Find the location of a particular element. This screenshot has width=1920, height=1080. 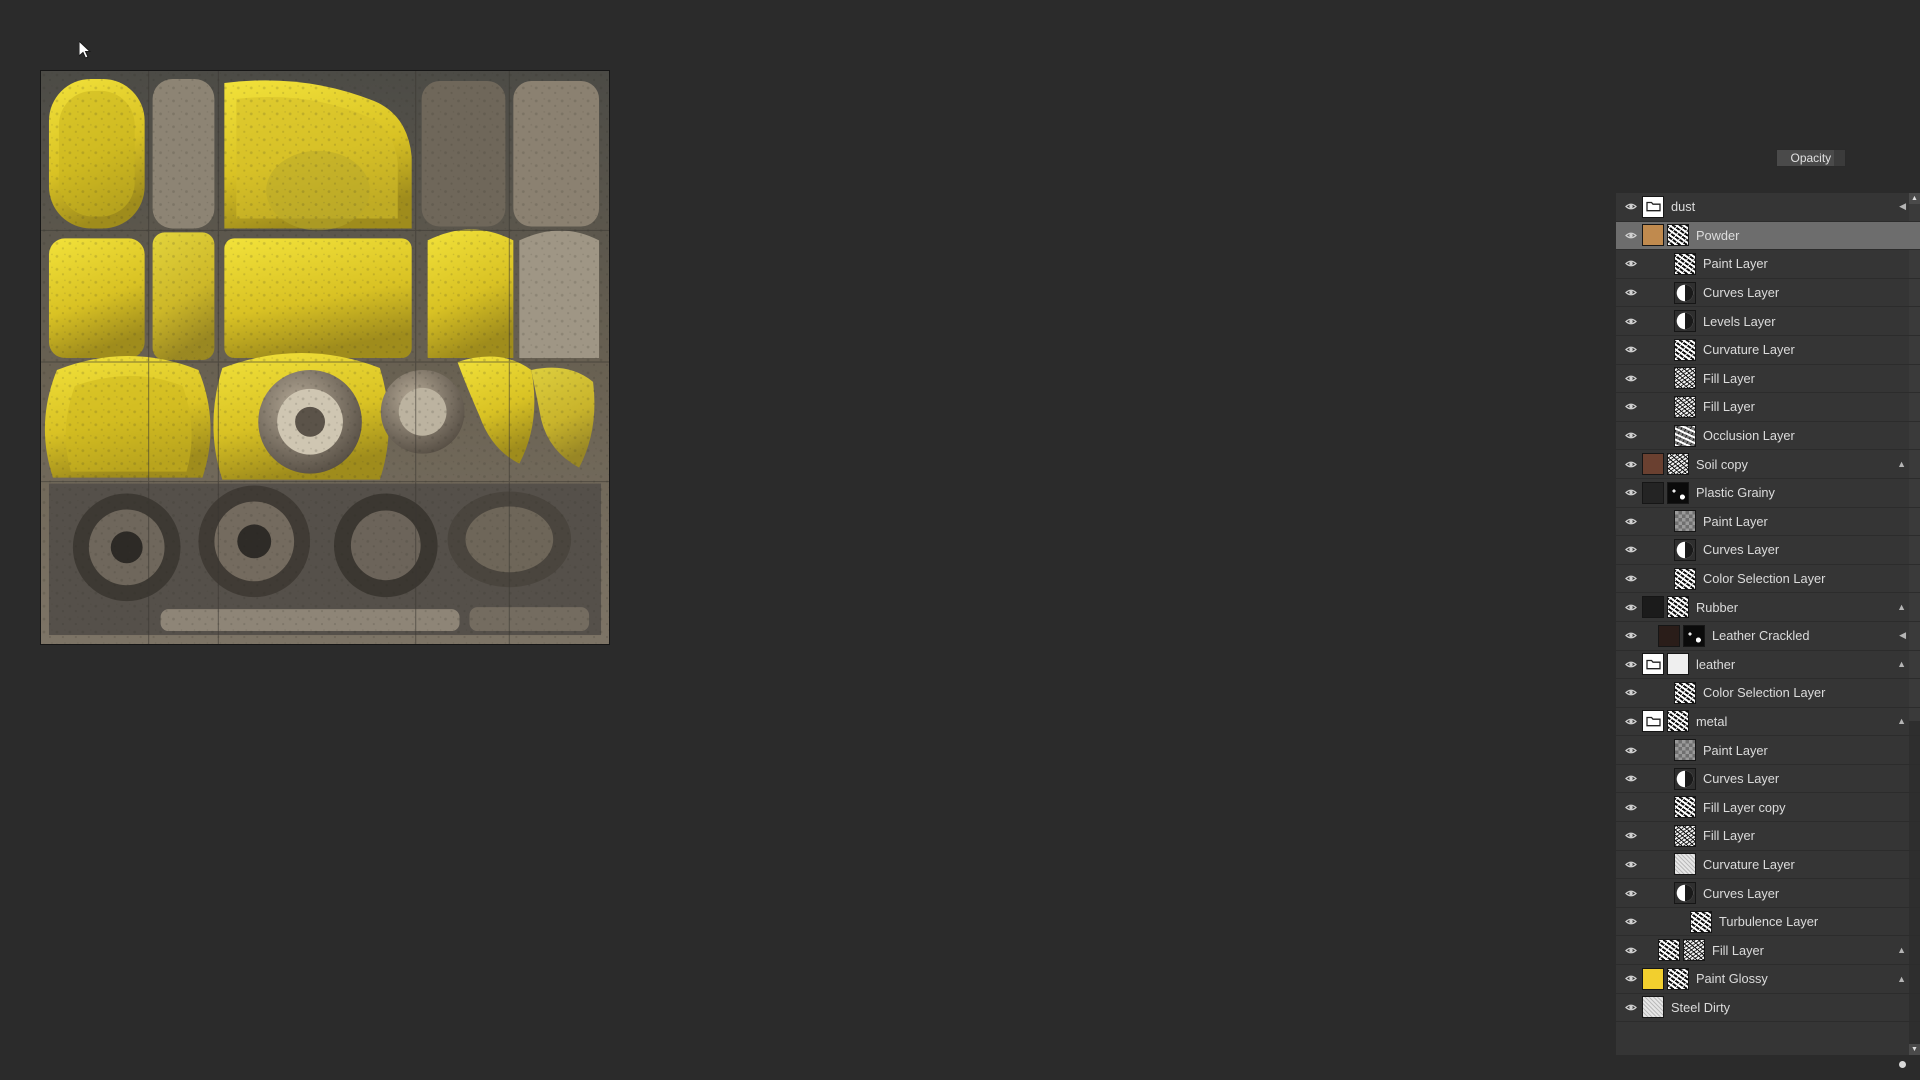

layer-name: Levels Layer is located at coordinates (1739, 321).